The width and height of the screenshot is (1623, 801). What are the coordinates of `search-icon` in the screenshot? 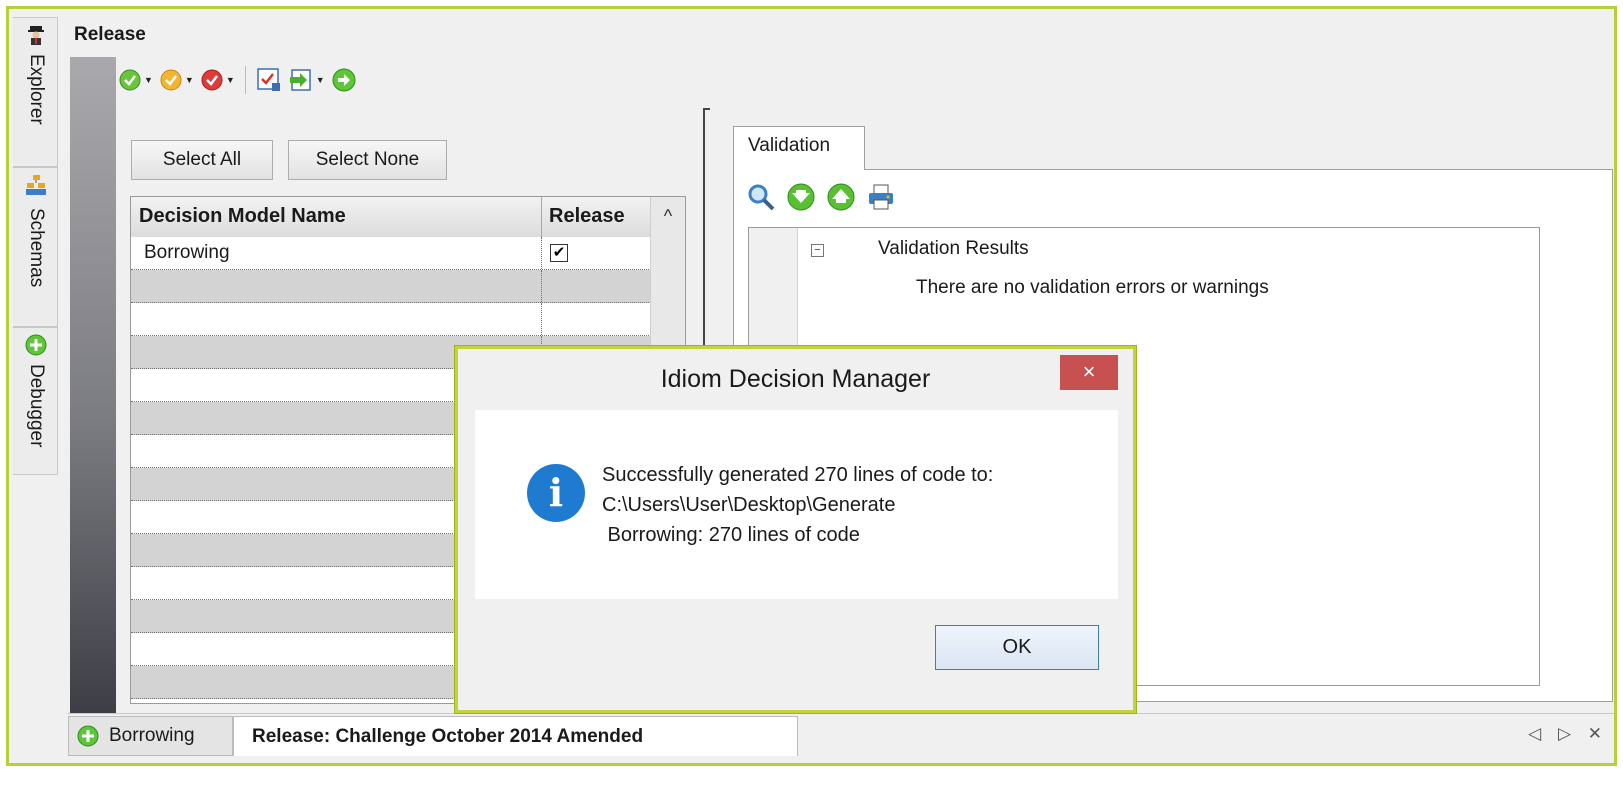 It's located at (761, 197).